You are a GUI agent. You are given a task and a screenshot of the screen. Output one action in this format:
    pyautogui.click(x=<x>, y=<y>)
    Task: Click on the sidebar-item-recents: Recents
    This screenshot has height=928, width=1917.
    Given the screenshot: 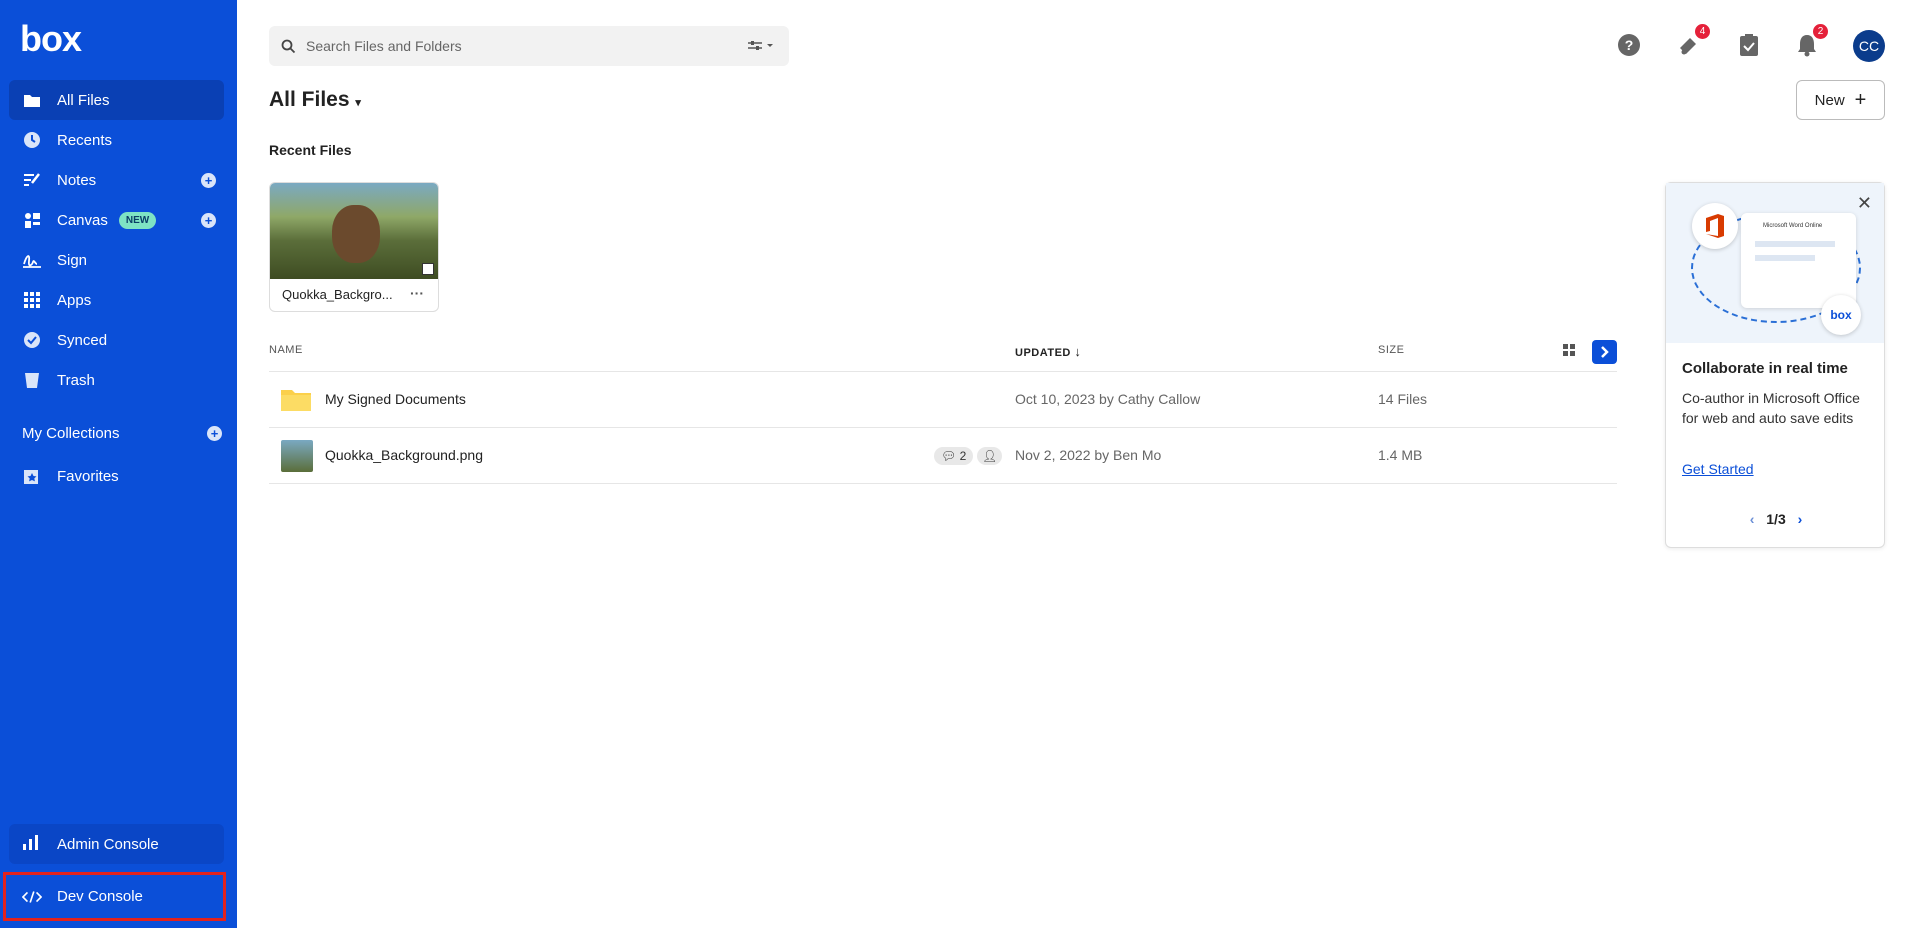 What is the action you would take?
    pyautogui.click(x=116, y=140)
    